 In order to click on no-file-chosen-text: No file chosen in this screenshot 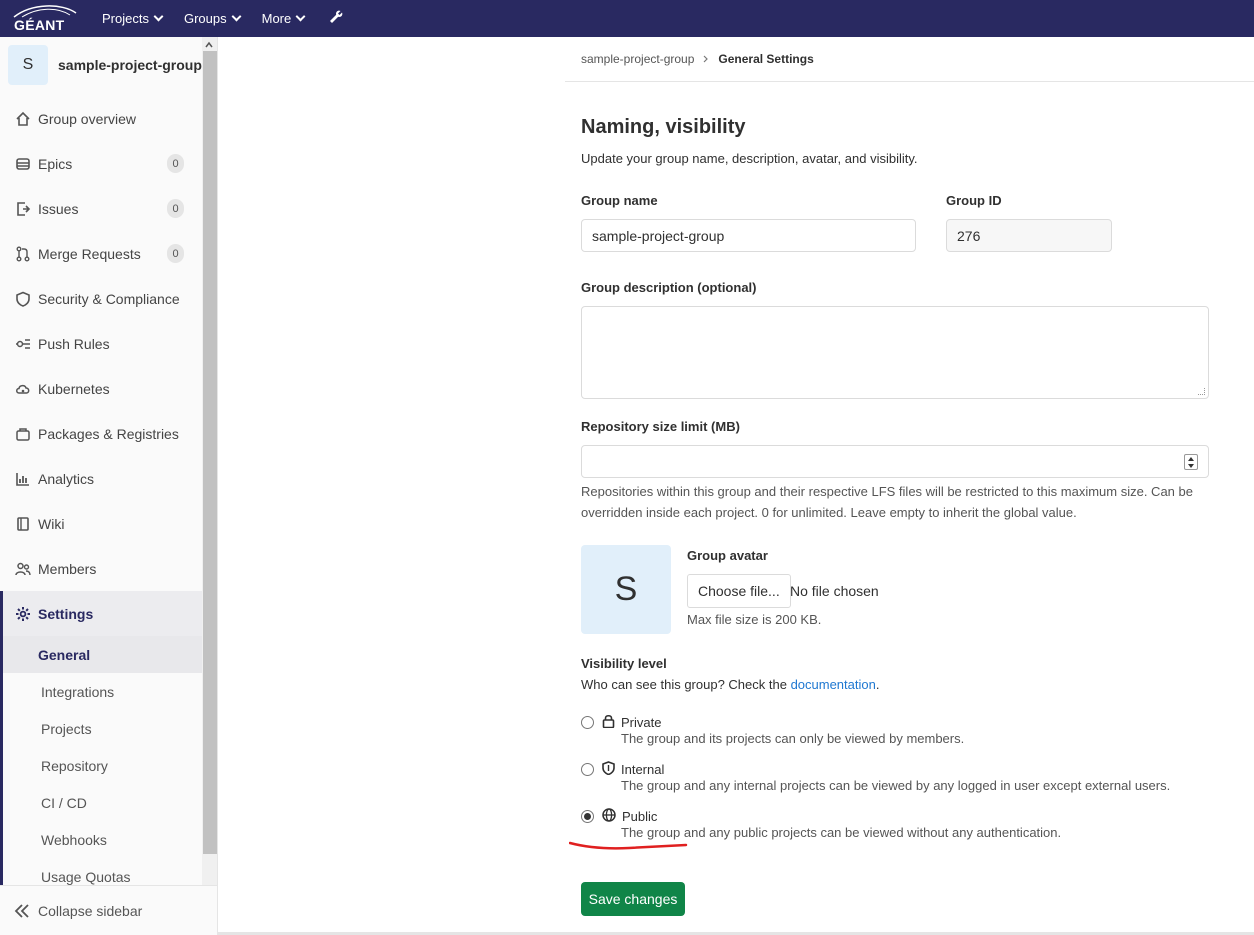, I will do `click(834, 591)`.